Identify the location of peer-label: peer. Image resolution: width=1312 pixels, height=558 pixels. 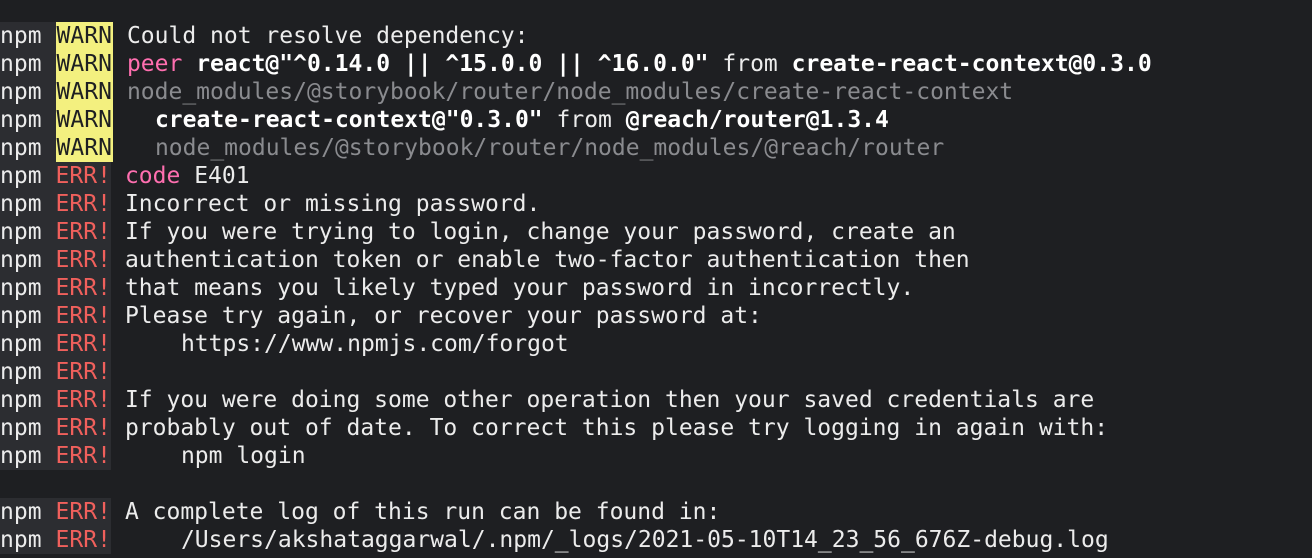
(154, 64).